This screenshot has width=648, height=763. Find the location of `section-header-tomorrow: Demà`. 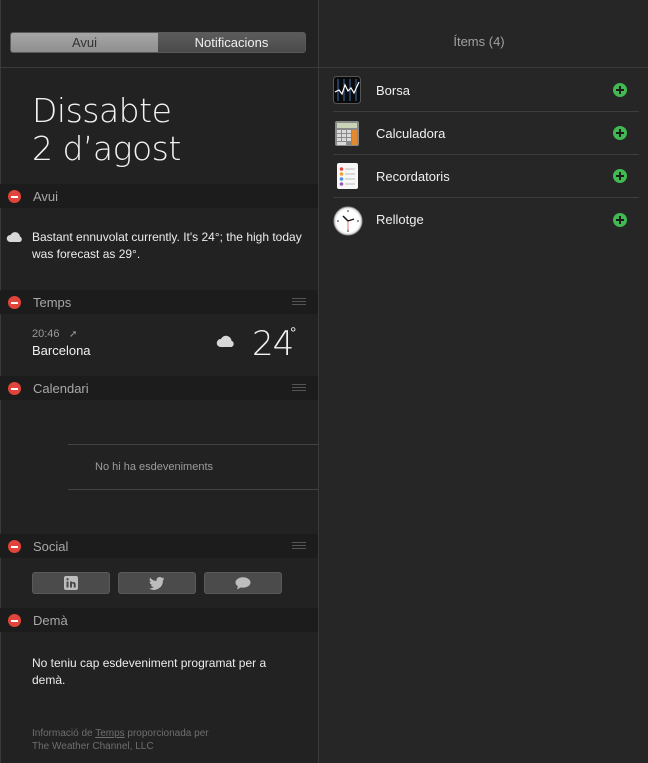

section-header-tomorrow: Demà is located at coordinates (159, 620).